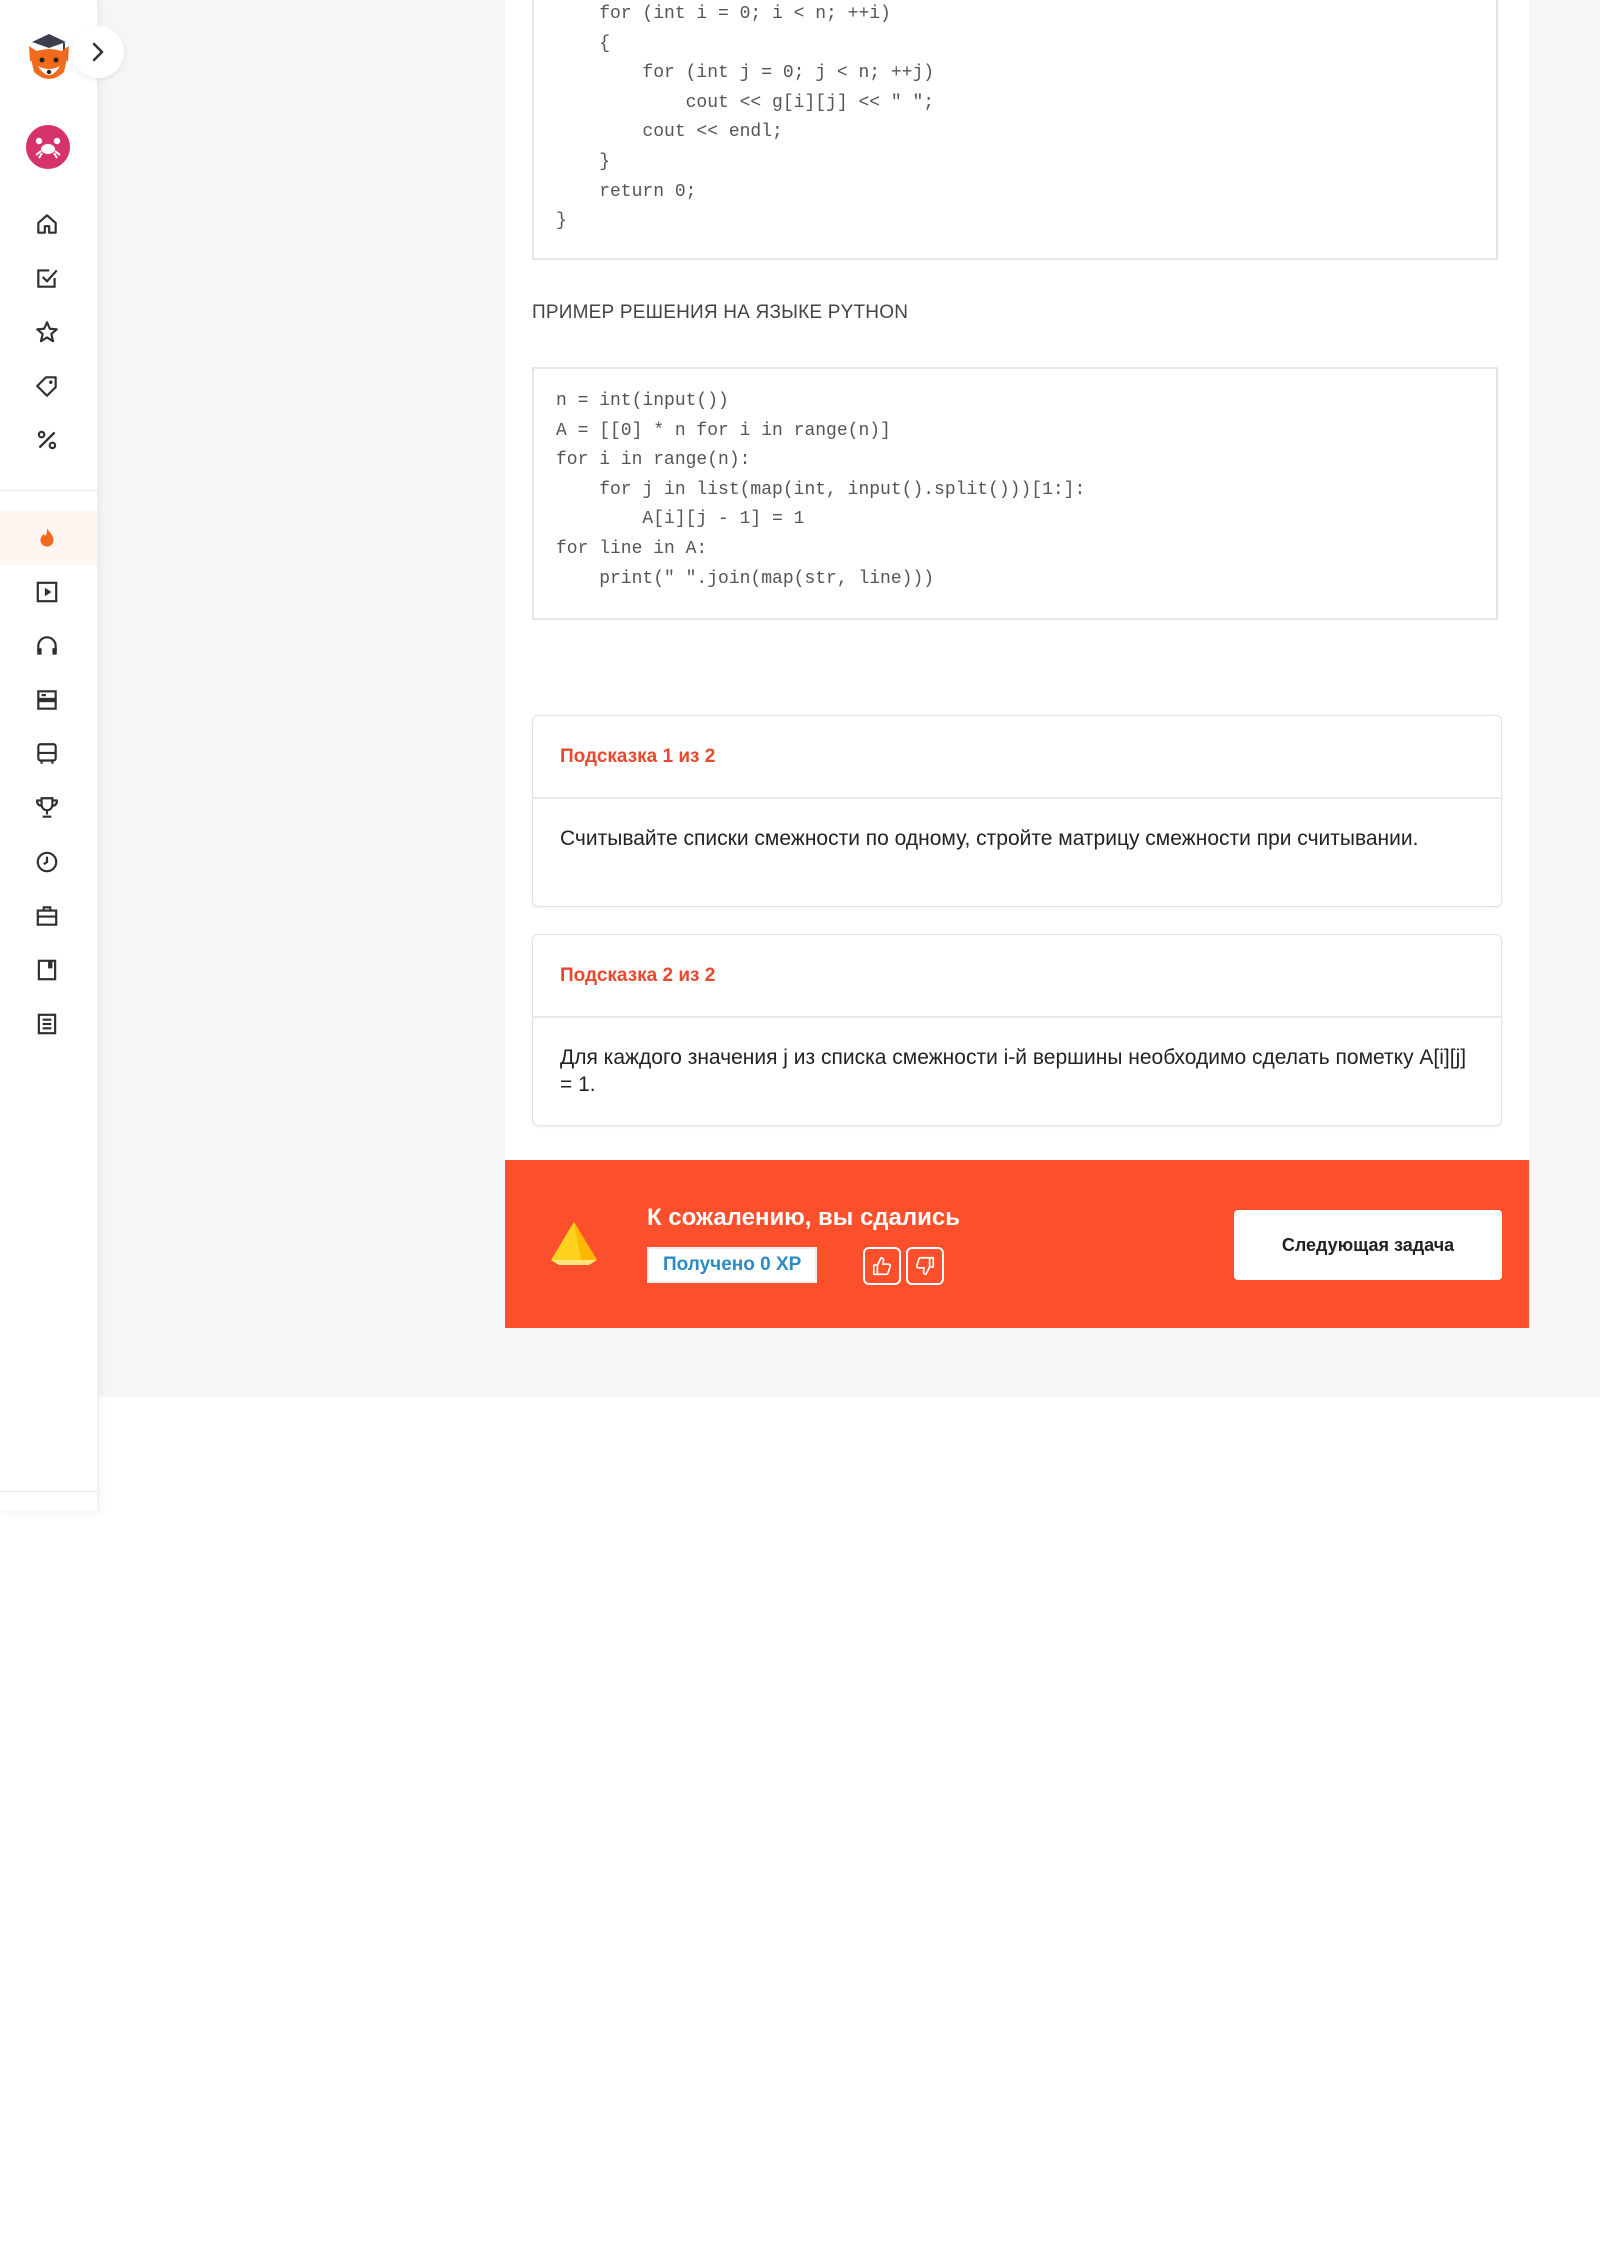 The width and height of the screenshot is (1600, 2264). Describe the element at coordinates (48, 1491) in the screenshot. I see `sidebar-bottom-divider` at that location.